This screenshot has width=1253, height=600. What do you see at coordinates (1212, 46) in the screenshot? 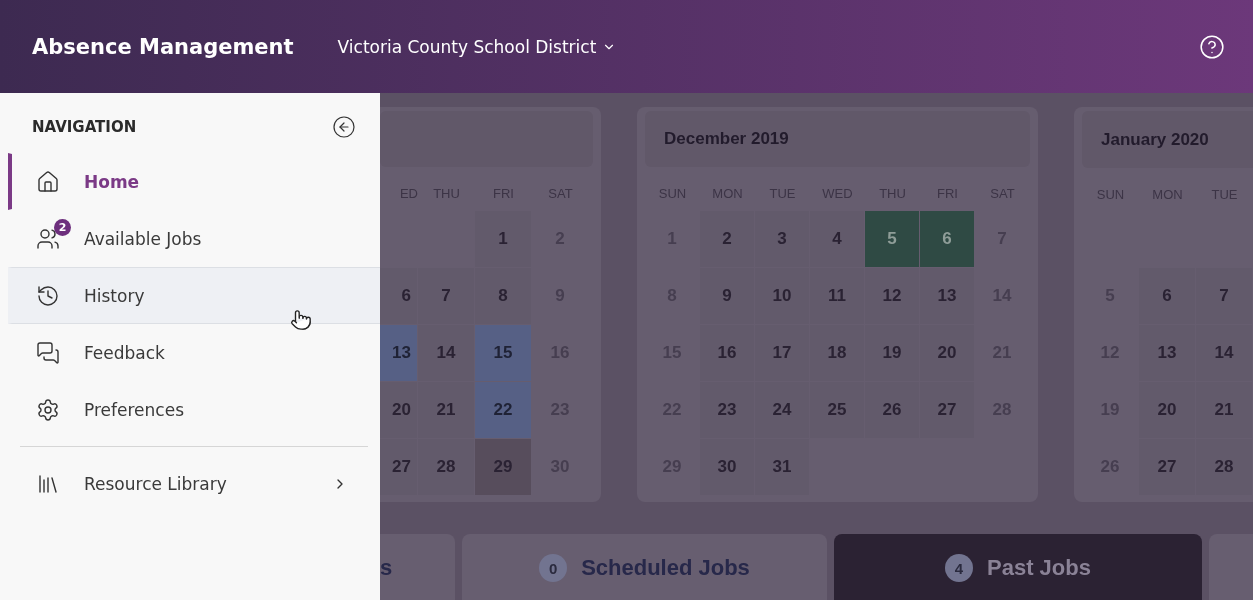
I see `help-button` at bounding box center [1212, 46].